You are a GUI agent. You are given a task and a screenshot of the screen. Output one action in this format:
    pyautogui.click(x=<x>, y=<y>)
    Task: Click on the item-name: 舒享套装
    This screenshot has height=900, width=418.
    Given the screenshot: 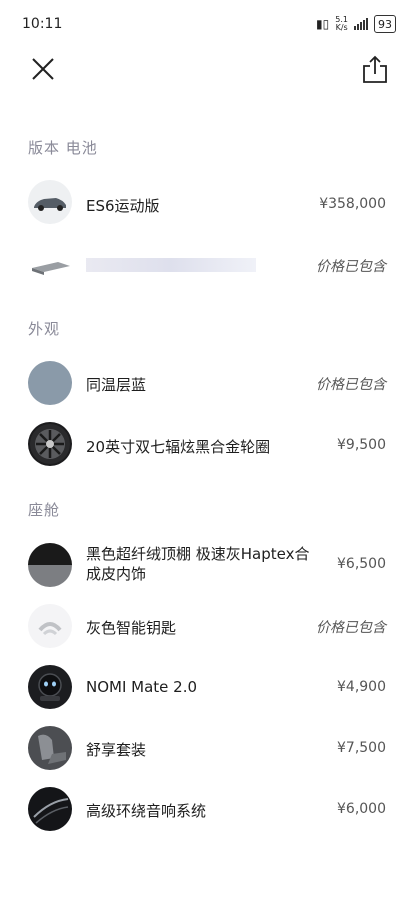 What is the action you would take?
    pyautogui.click(x=116, y=750)
    